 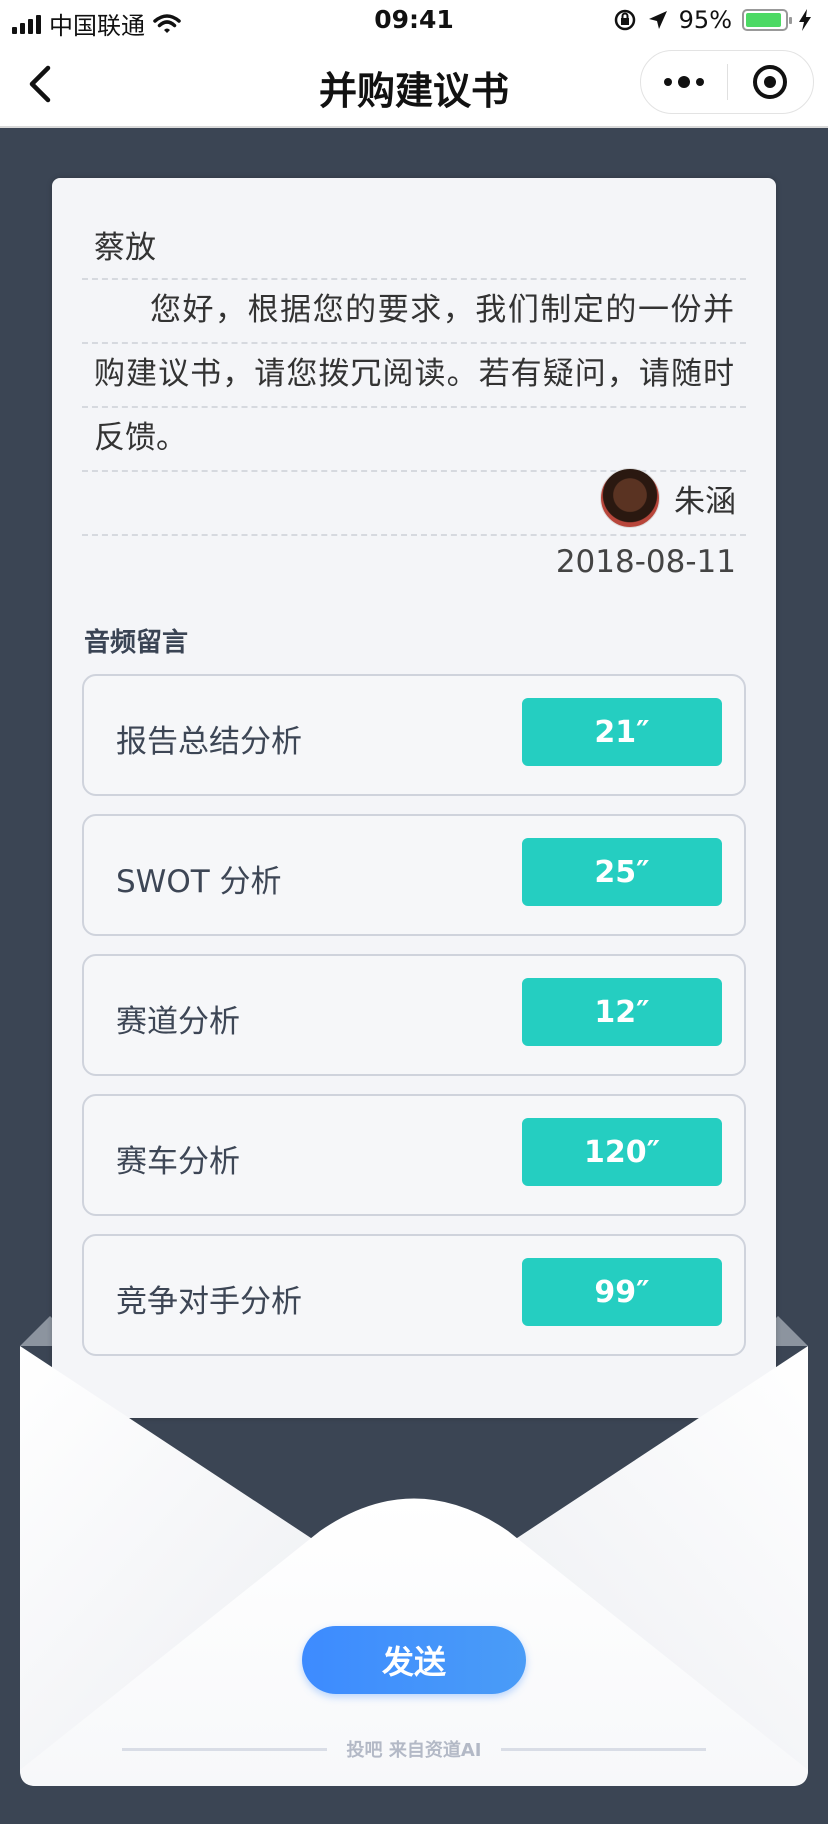 What do you see at coordinates (209, 1302) in the screenshot?
I see `audio-label: 竞争对手分析` at bounding box center [209, 1302].